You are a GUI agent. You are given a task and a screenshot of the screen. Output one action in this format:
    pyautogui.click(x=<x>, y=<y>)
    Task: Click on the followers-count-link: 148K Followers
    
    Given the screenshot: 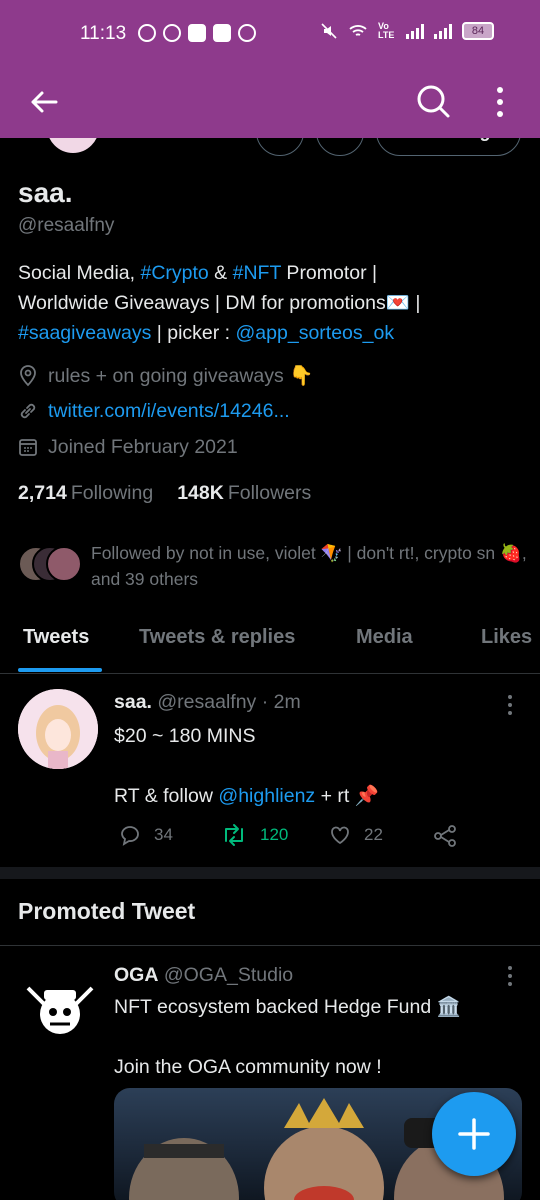 What is the action you would take?
    pyautogui.click(x=244, y=493)
    